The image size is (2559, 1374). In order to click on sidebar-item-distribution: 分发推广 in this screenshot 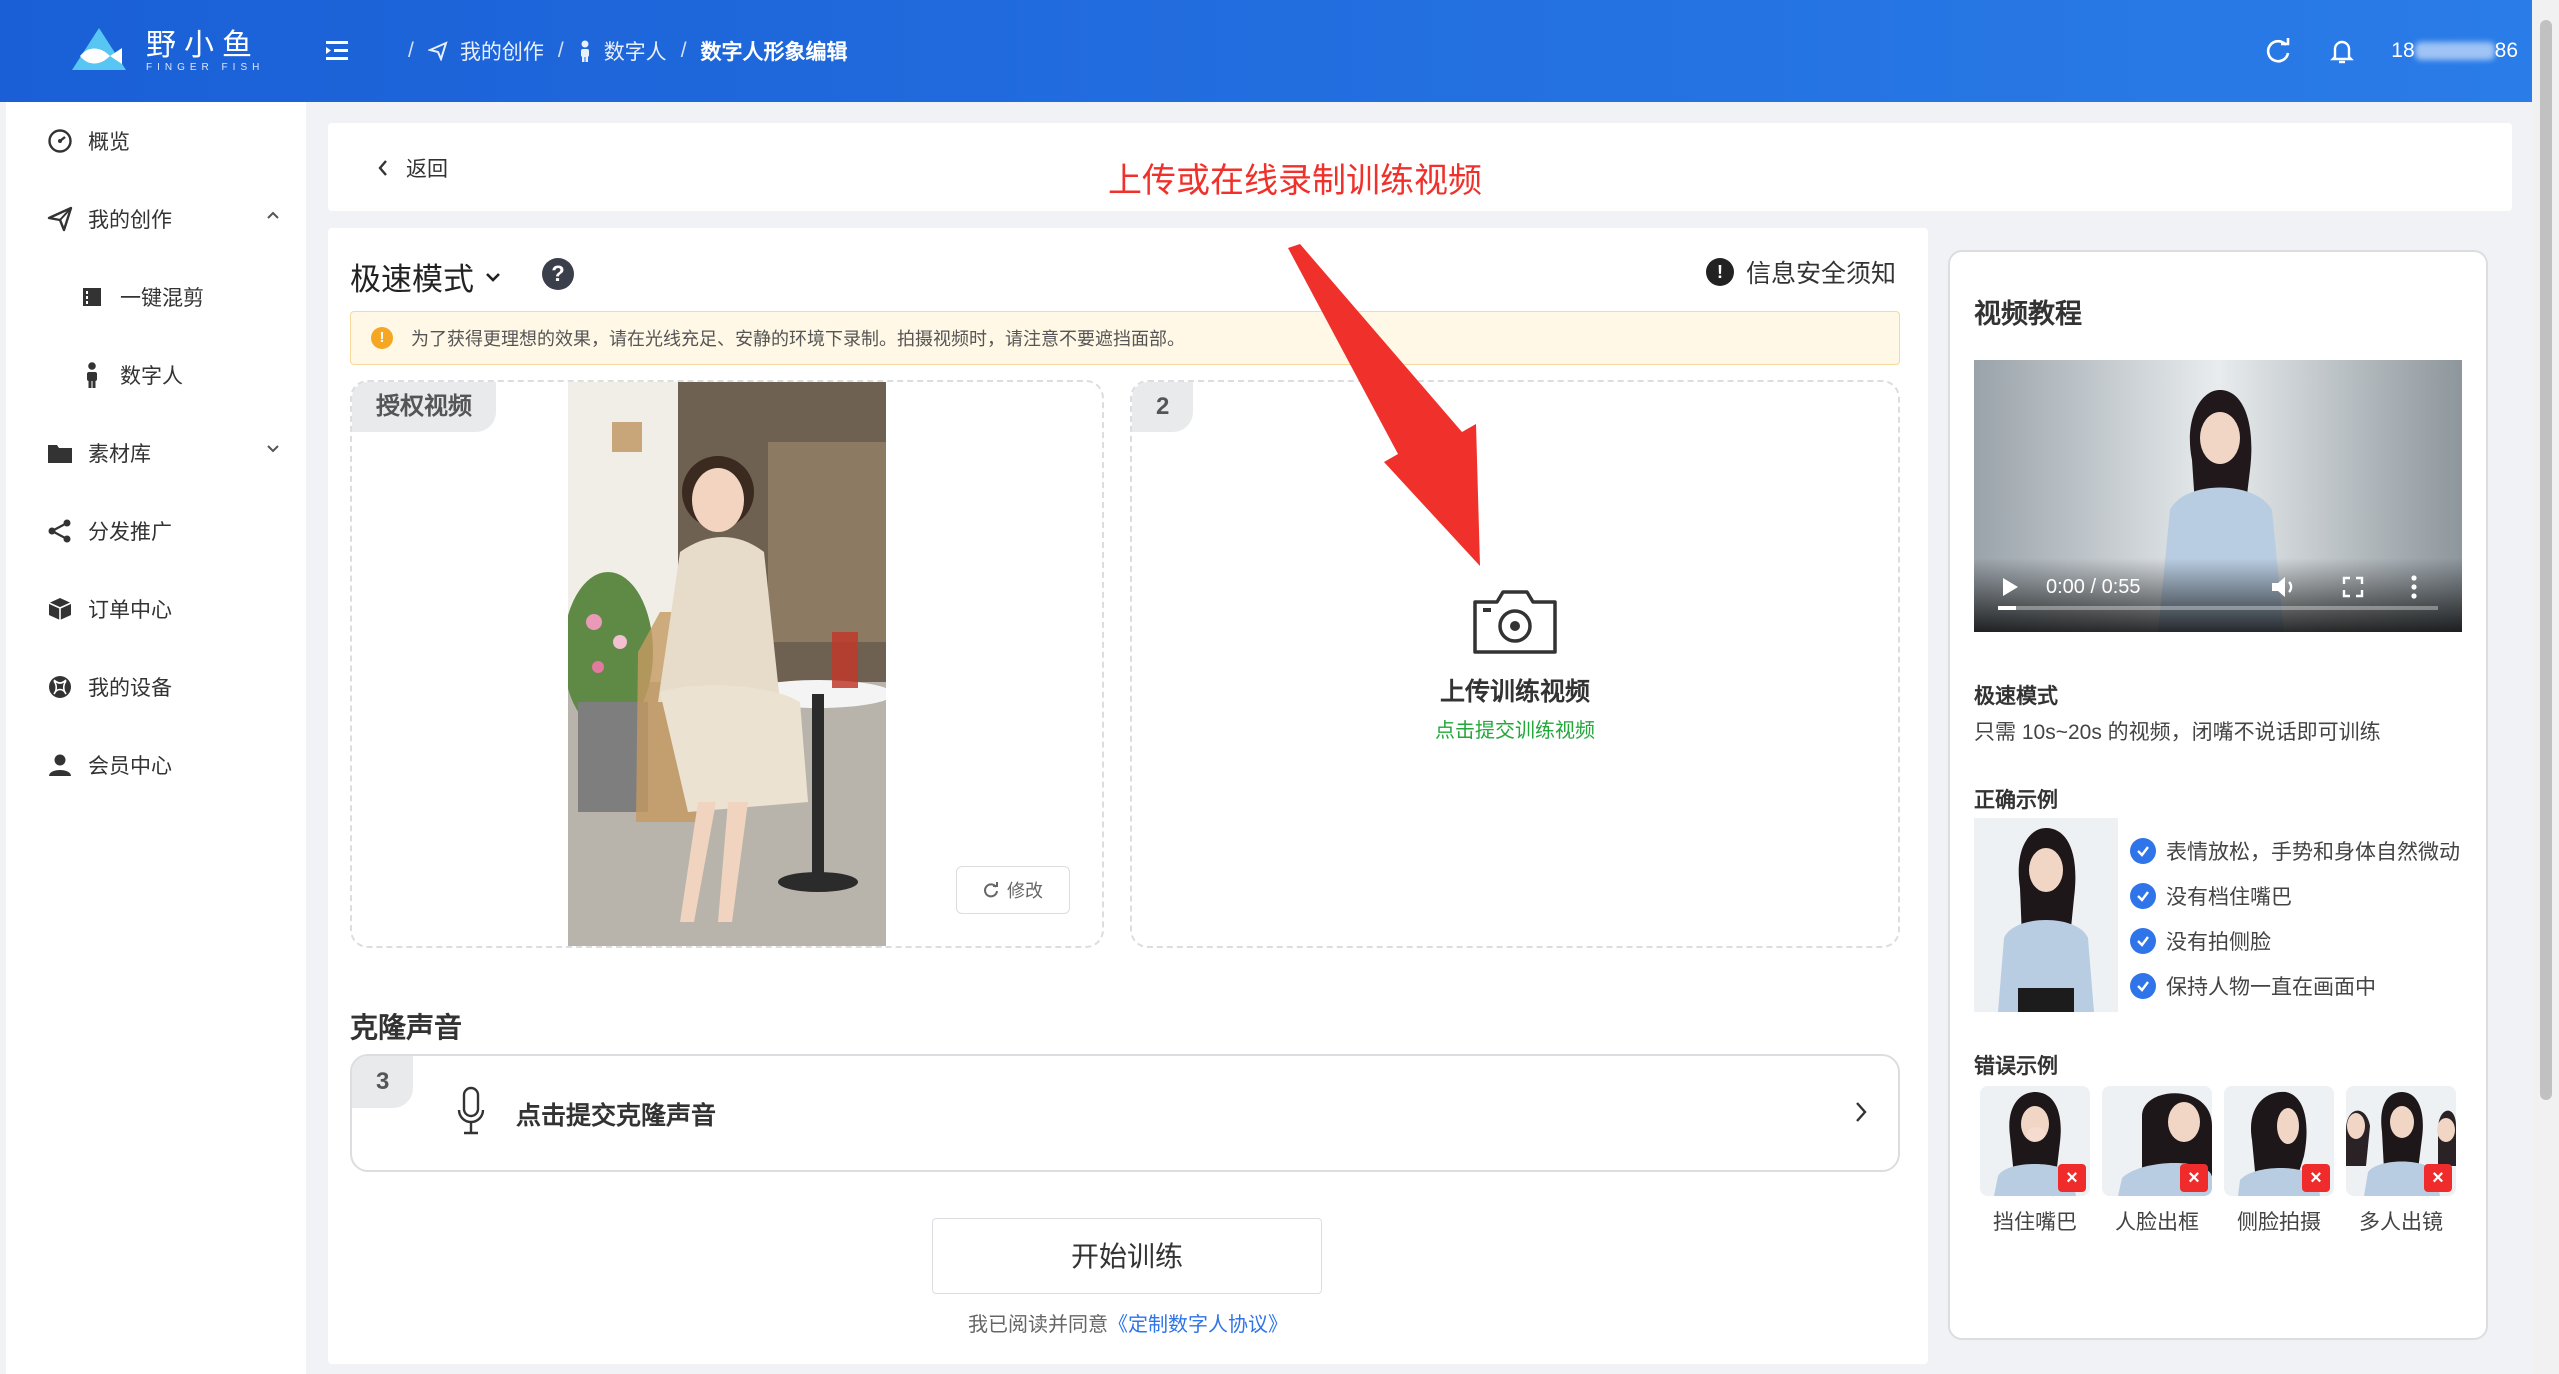, I will do `click(156, 531)`.